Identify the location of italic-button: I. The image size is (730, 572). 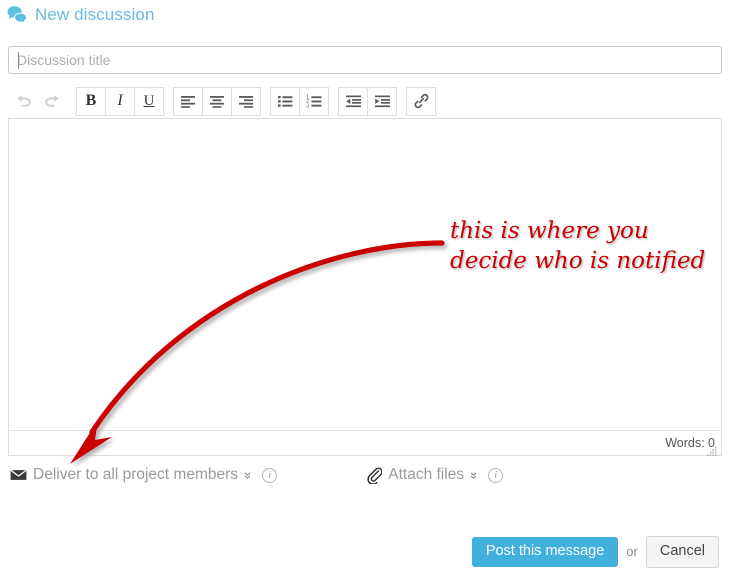
(120, 101).